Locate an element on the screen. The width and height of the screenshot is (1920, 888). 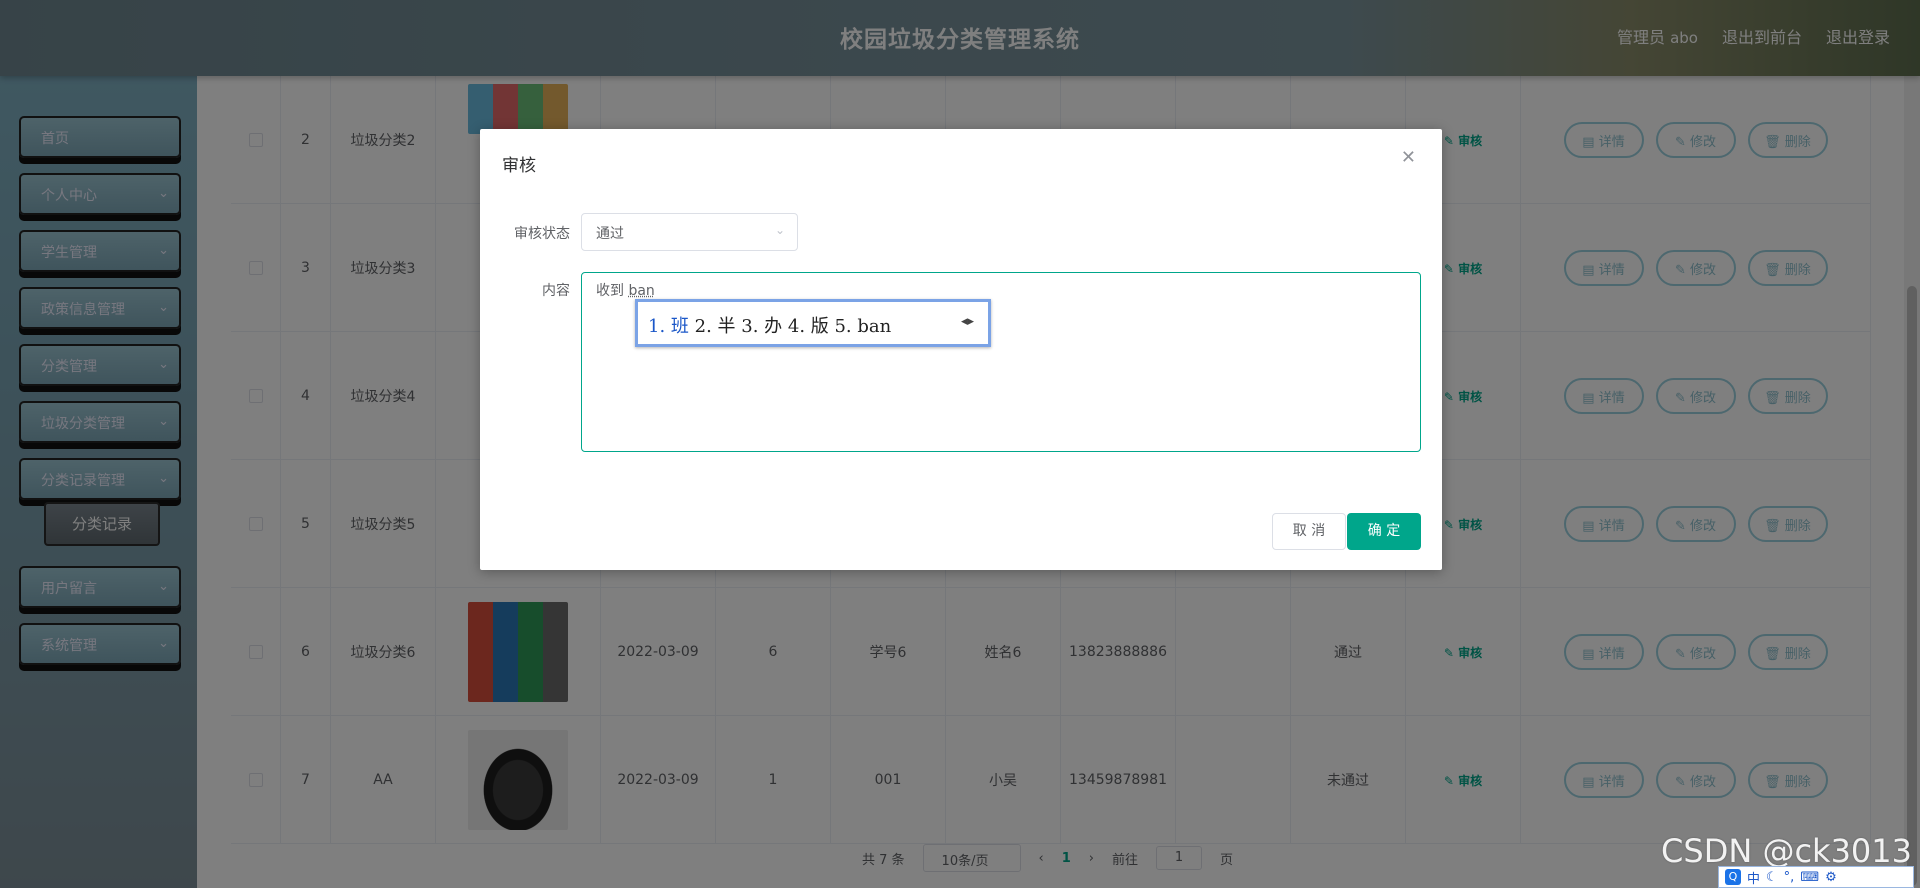
status-select: 通过 ⌄ is located at coordinates (689, 232).